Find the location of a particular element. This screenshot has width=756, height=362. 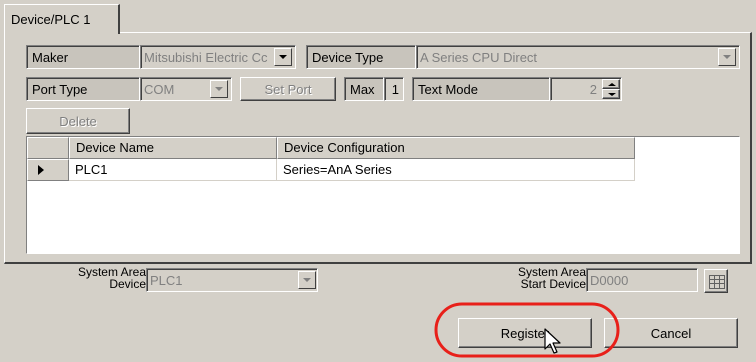

table-corner-header is located at coordinates (48, 148).